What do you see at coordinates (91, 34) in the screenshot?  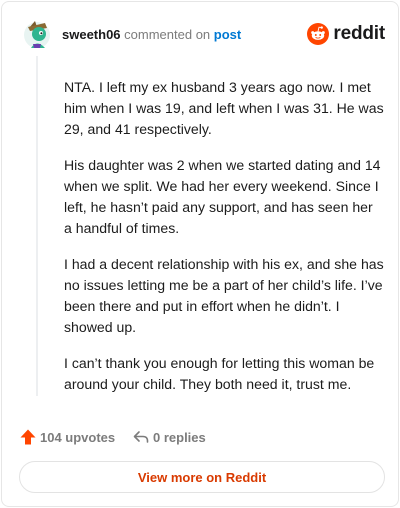 I see `author-name: sweeth06` at bounding box center [91, 34].